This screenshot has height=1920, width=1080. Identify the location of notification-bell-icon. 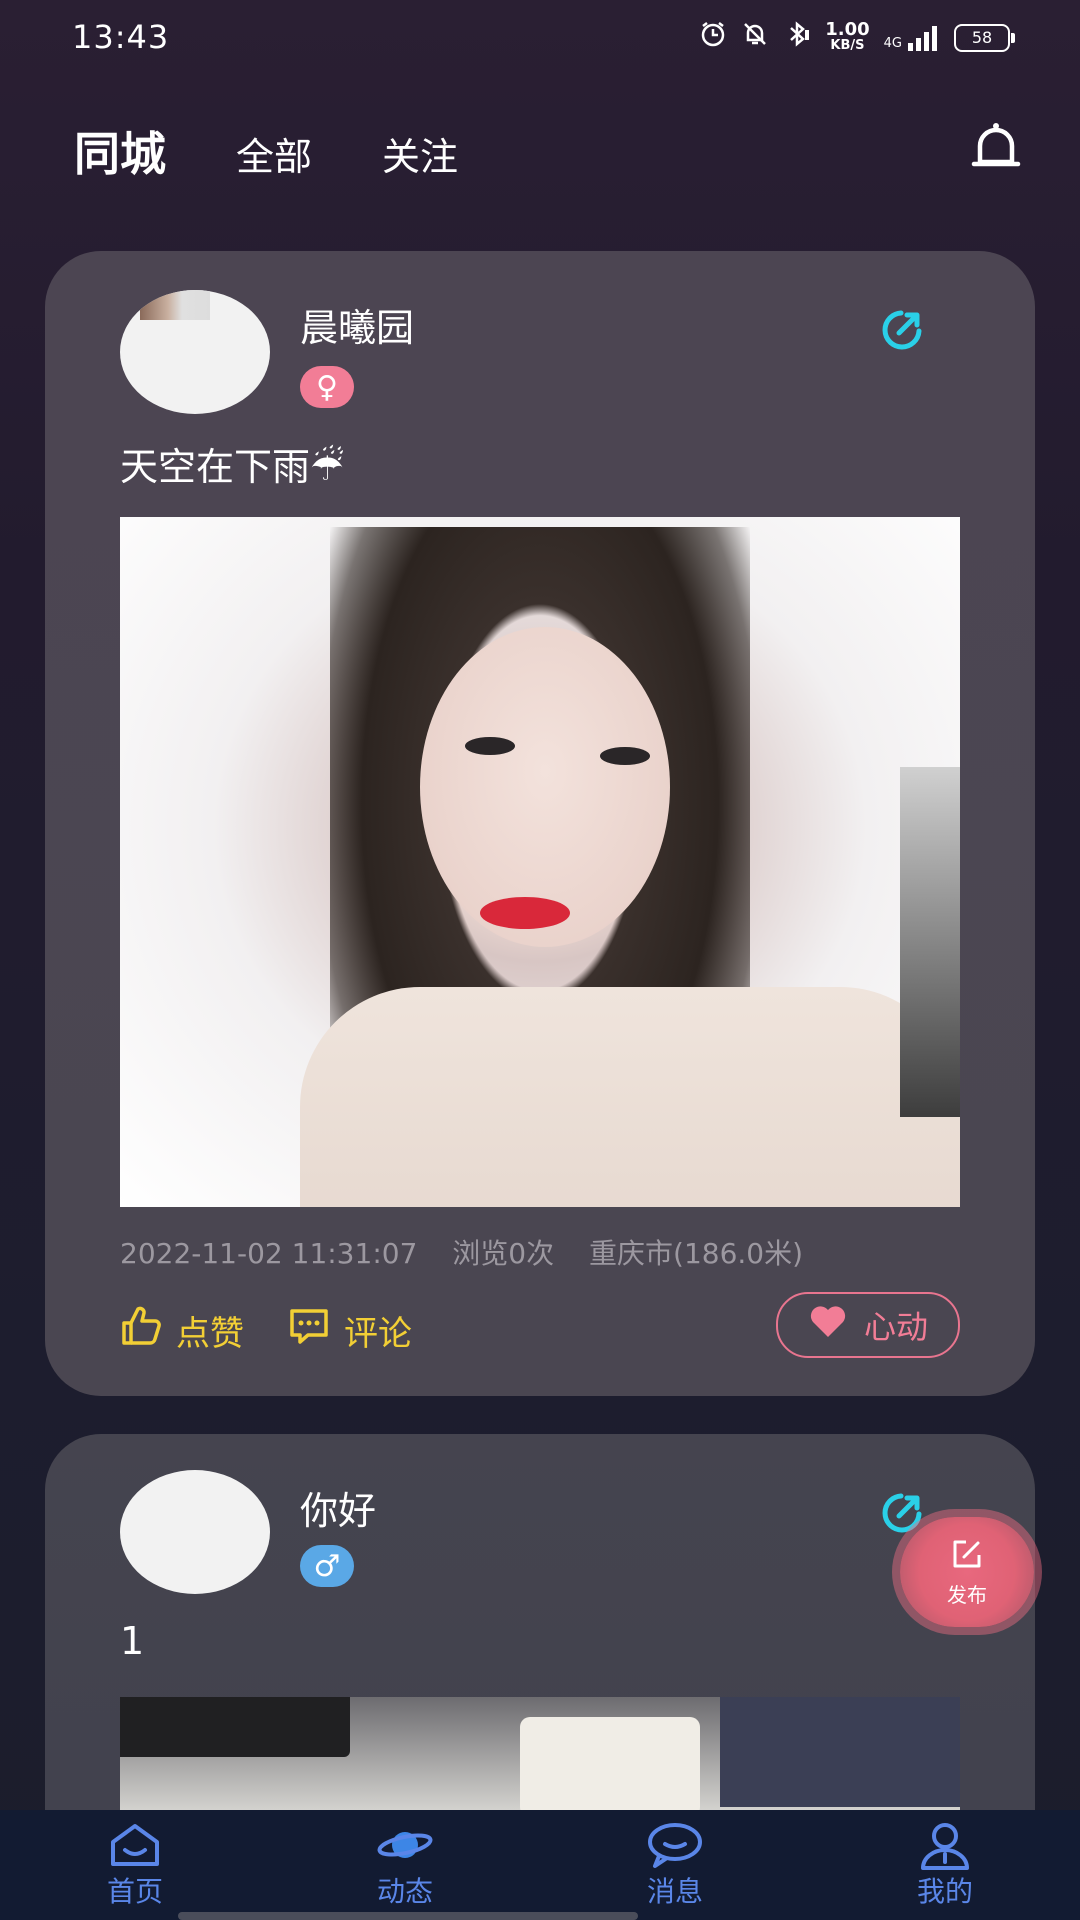
(996, 148).